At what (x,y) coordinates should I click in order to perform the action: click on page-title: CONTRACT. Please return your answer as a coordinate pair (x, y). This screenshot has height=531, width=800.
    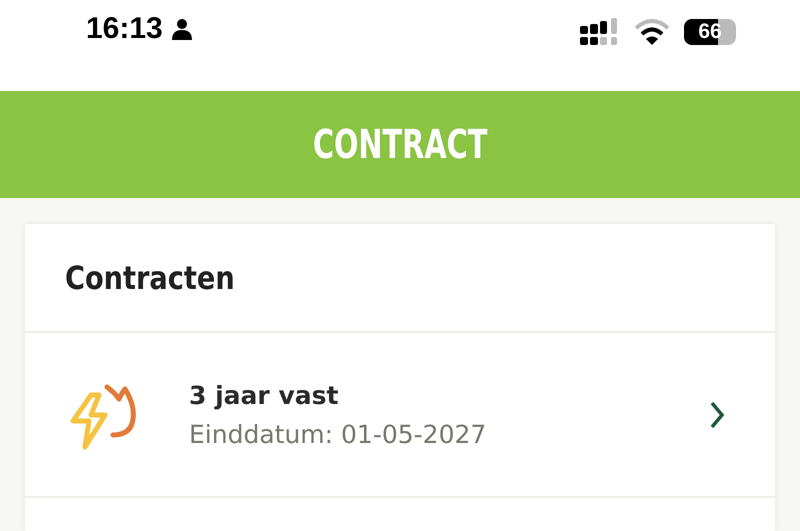
    Looking at the image, I should click on (400, 145).